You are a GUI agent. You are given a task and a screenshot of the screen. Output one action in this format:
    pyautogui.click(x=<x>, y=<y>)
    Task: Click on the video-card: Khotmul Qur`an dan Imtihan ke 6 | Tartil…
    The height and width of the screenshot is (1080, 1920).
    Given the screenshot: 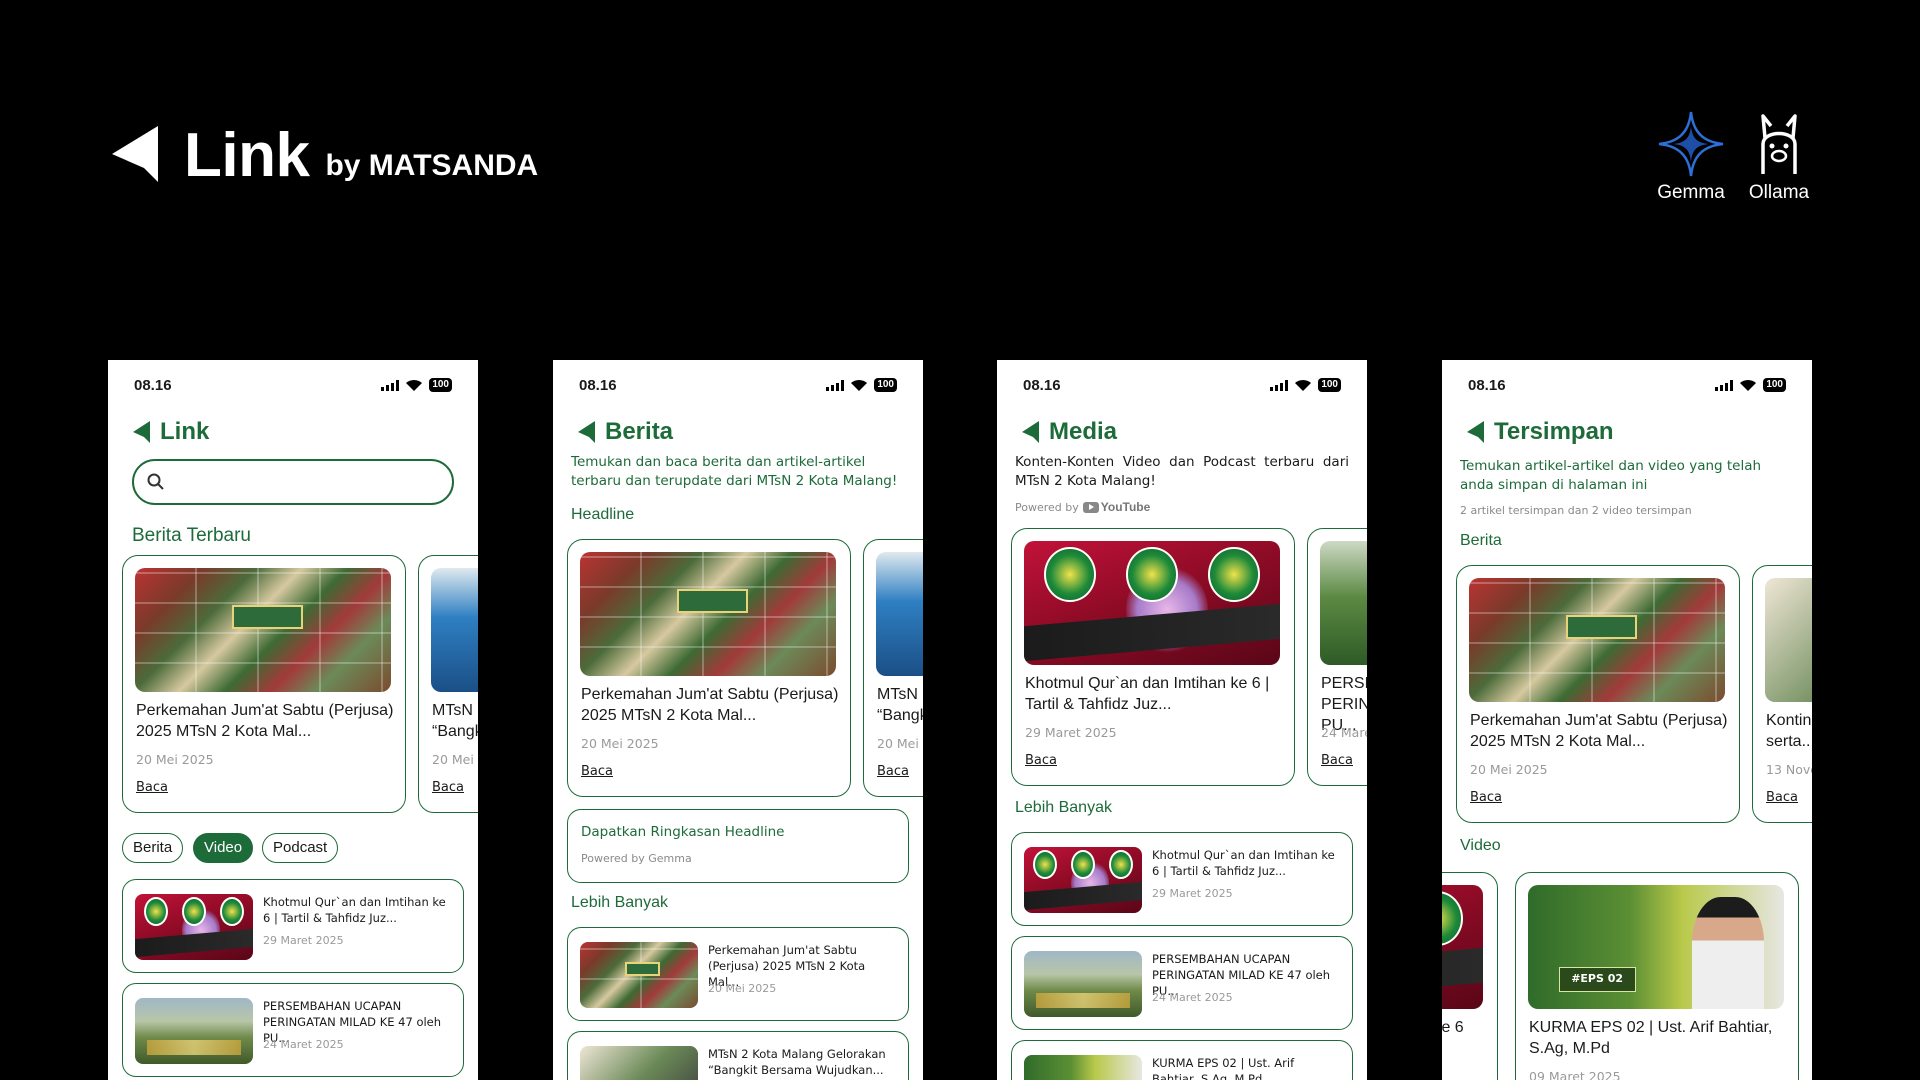 What is the action you would take?
    pyautogui.click(x=1153, y=657)
    